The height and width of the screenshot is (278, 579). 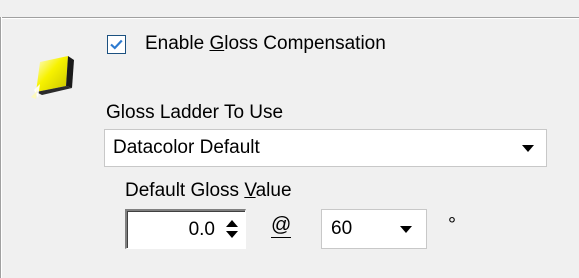 I want to click on group-separator, so click(x=289, y=18).